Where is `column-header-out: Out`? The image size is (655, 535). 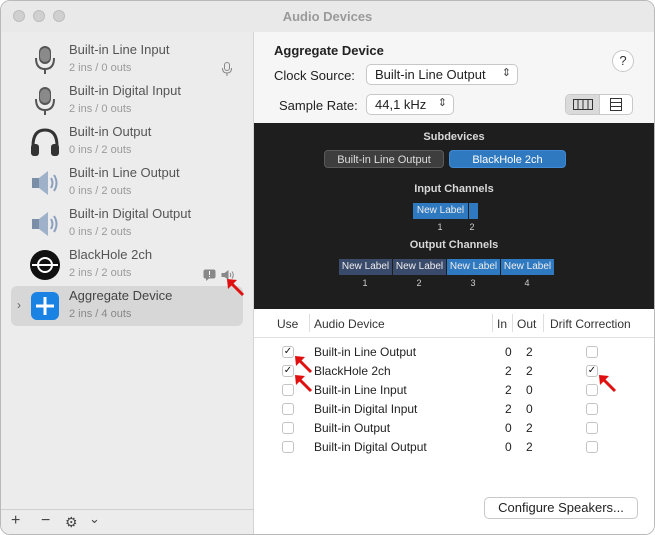
column-header-out: Out is located at coordinates (526, 324).